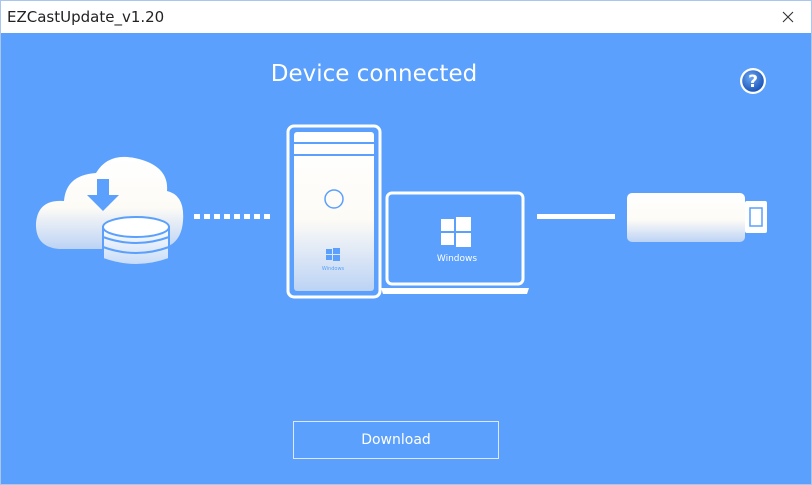 The image size is (812, 485). I want to click on close-button, so click(788, 17).